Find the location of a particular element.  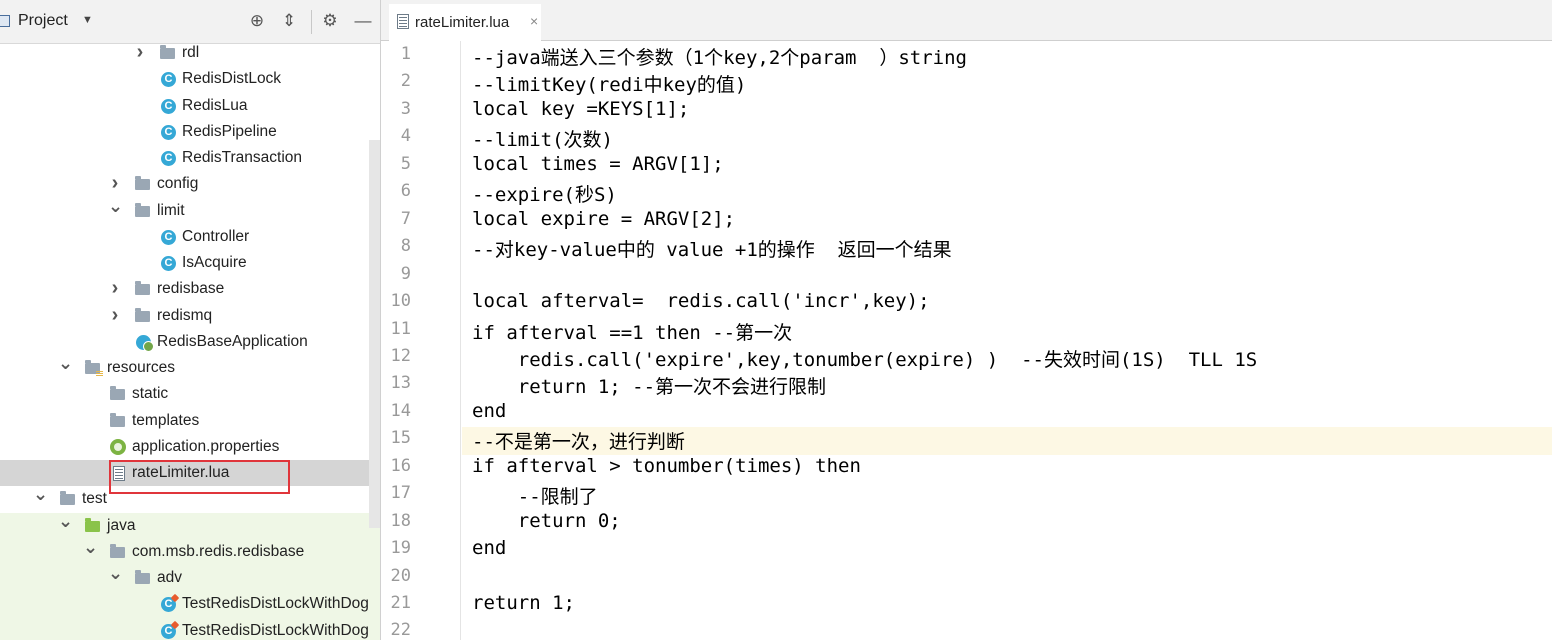

tree-item-controller: C Controller is located at coordinates (190, 237).